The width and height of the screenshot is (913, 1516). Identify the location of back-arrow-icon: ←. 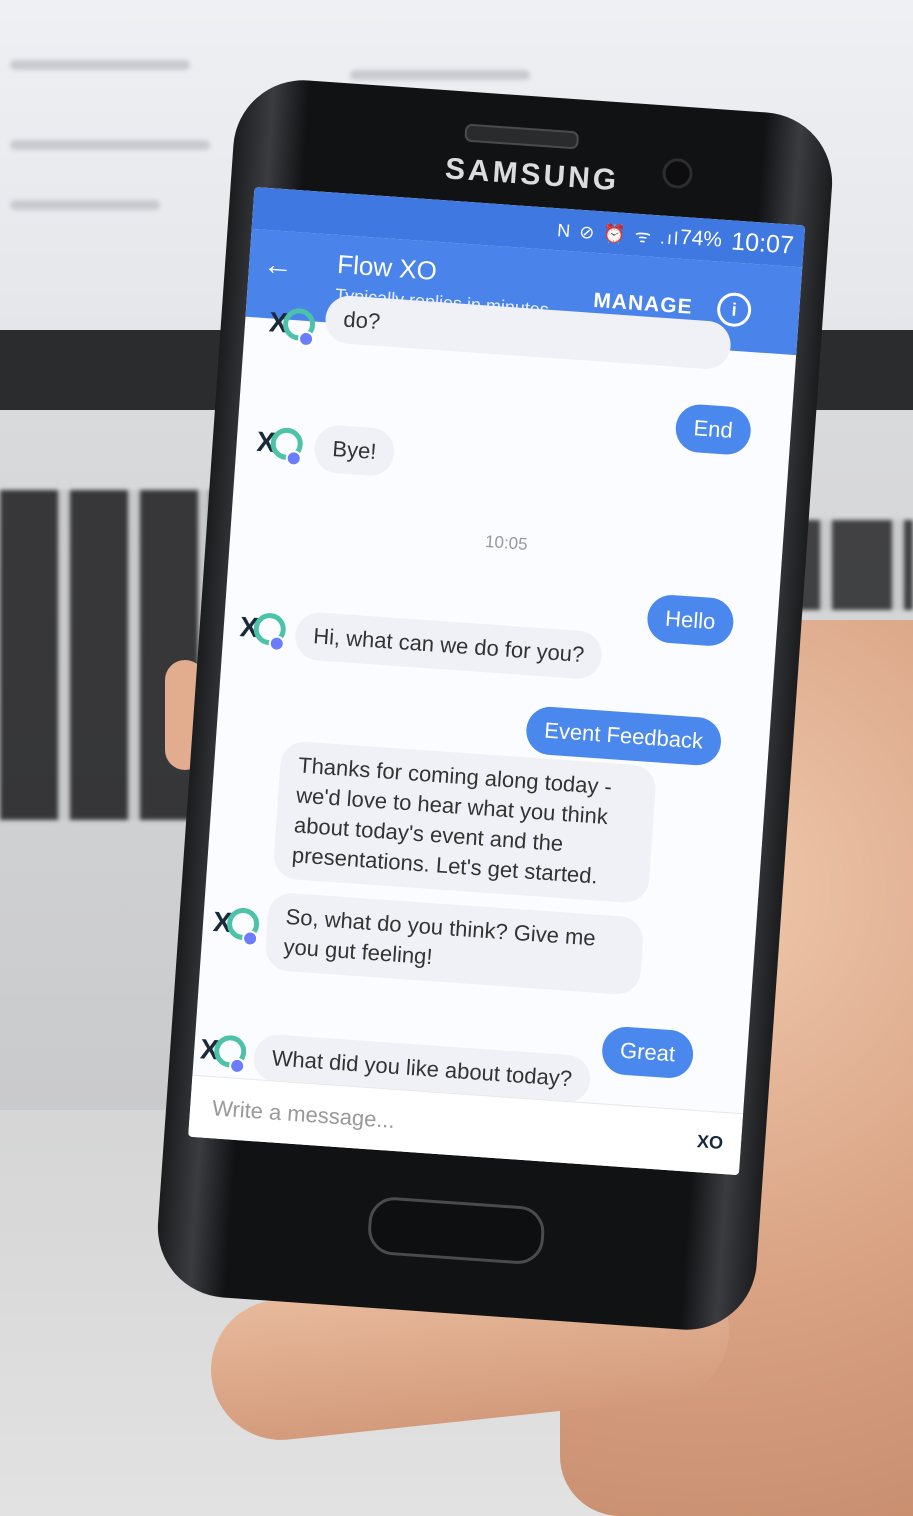
(278, 266).